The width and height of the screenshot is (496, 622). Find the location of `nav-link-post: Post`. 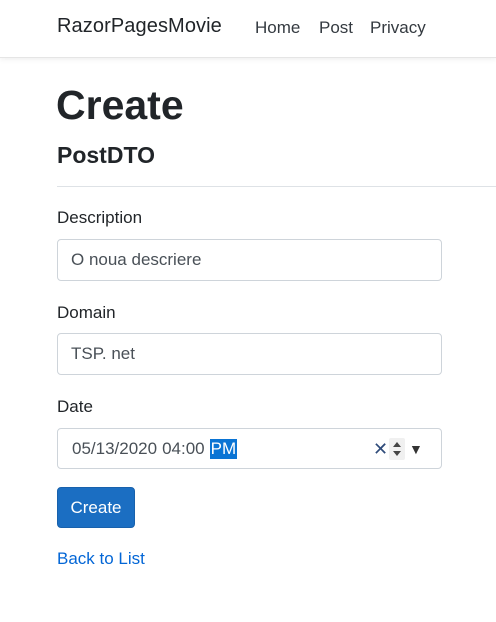

nav-link-post: Post is located at coordinates (336, 28).